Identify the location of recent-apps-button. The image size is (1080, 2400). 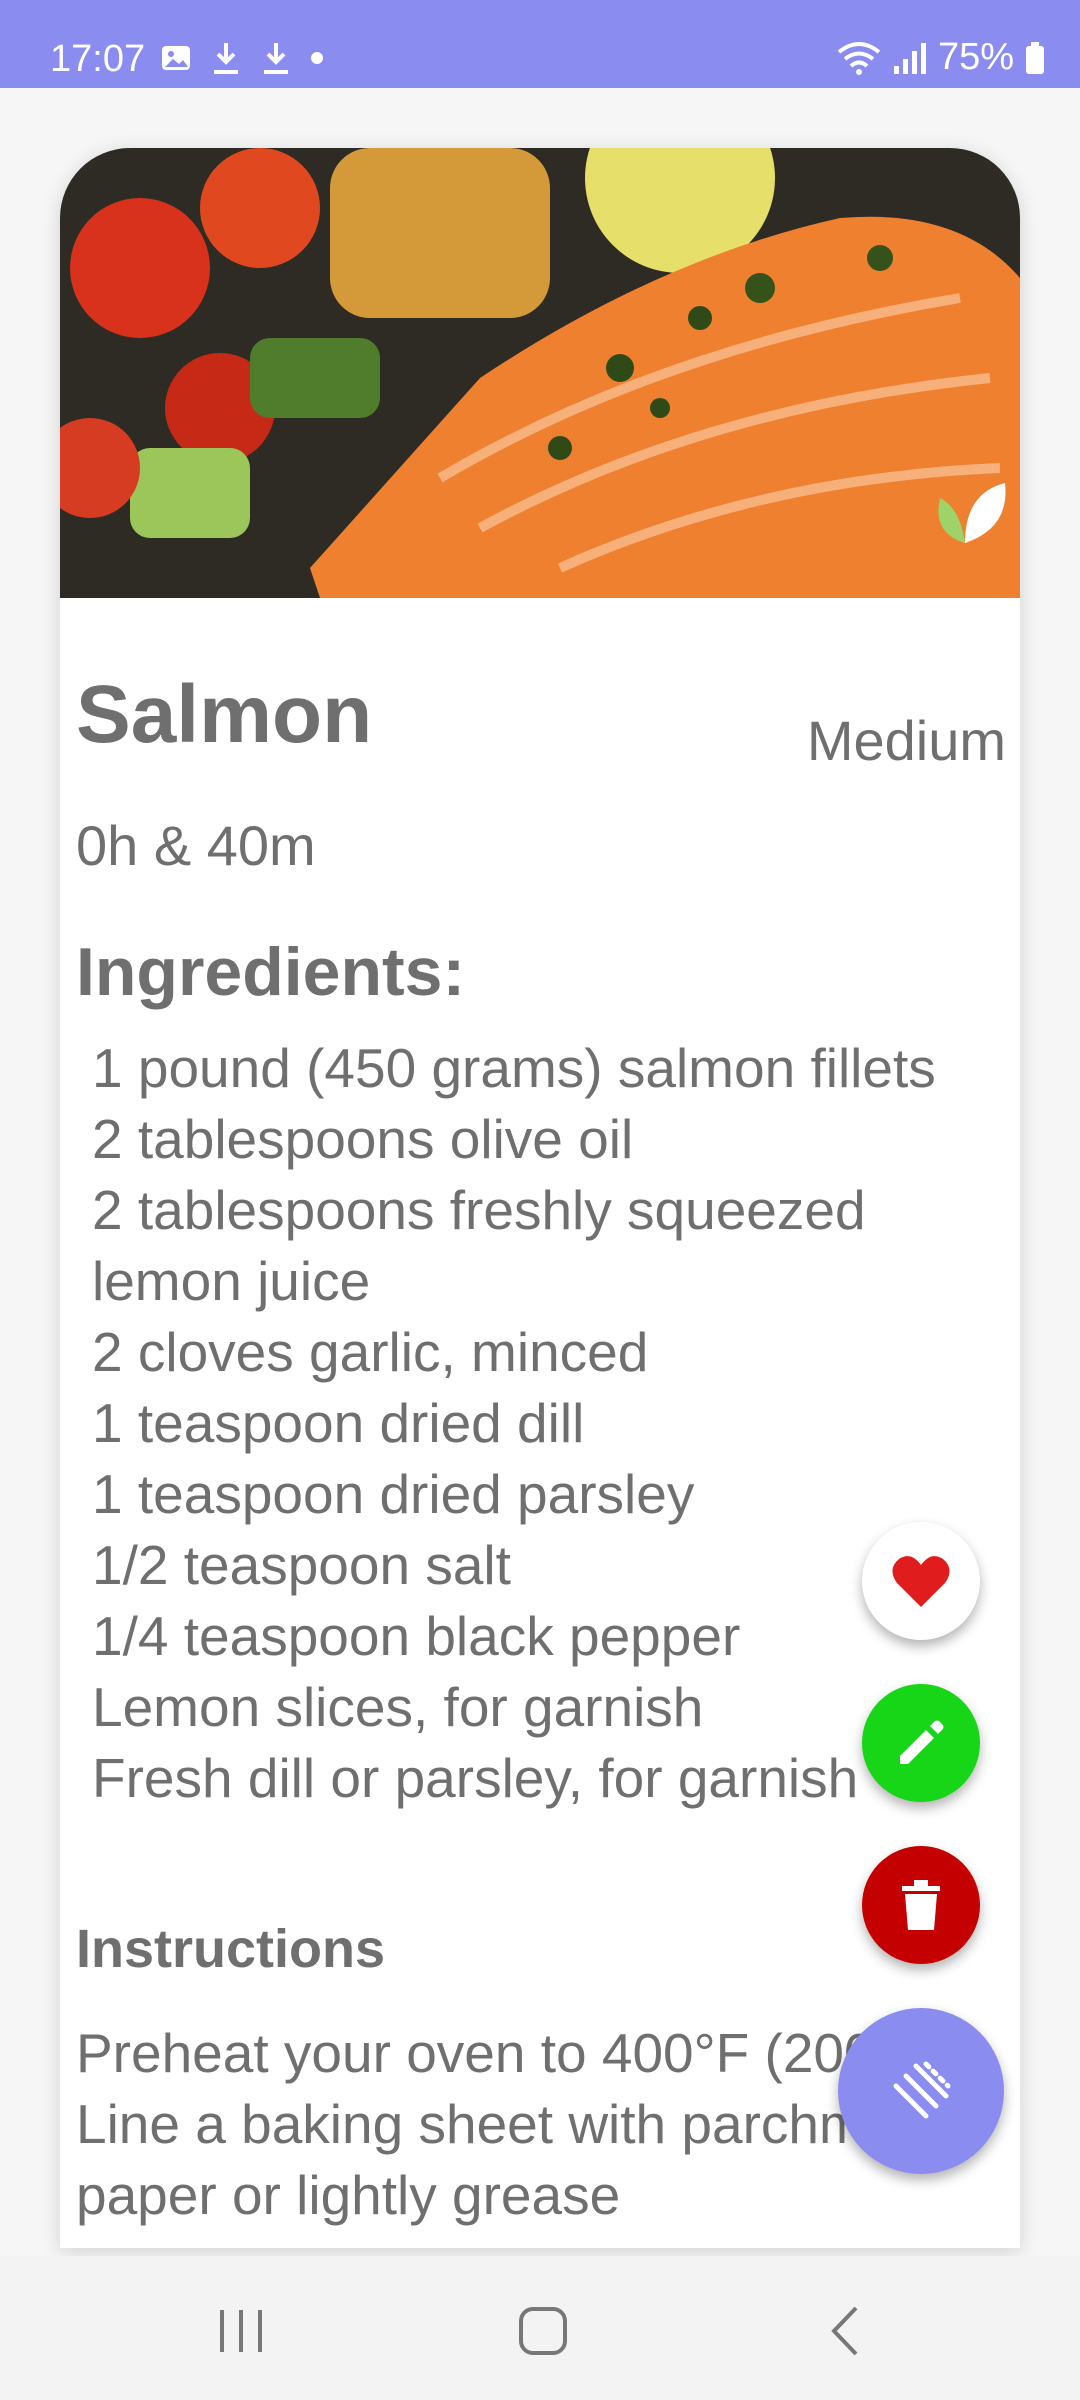
(241, 2331).